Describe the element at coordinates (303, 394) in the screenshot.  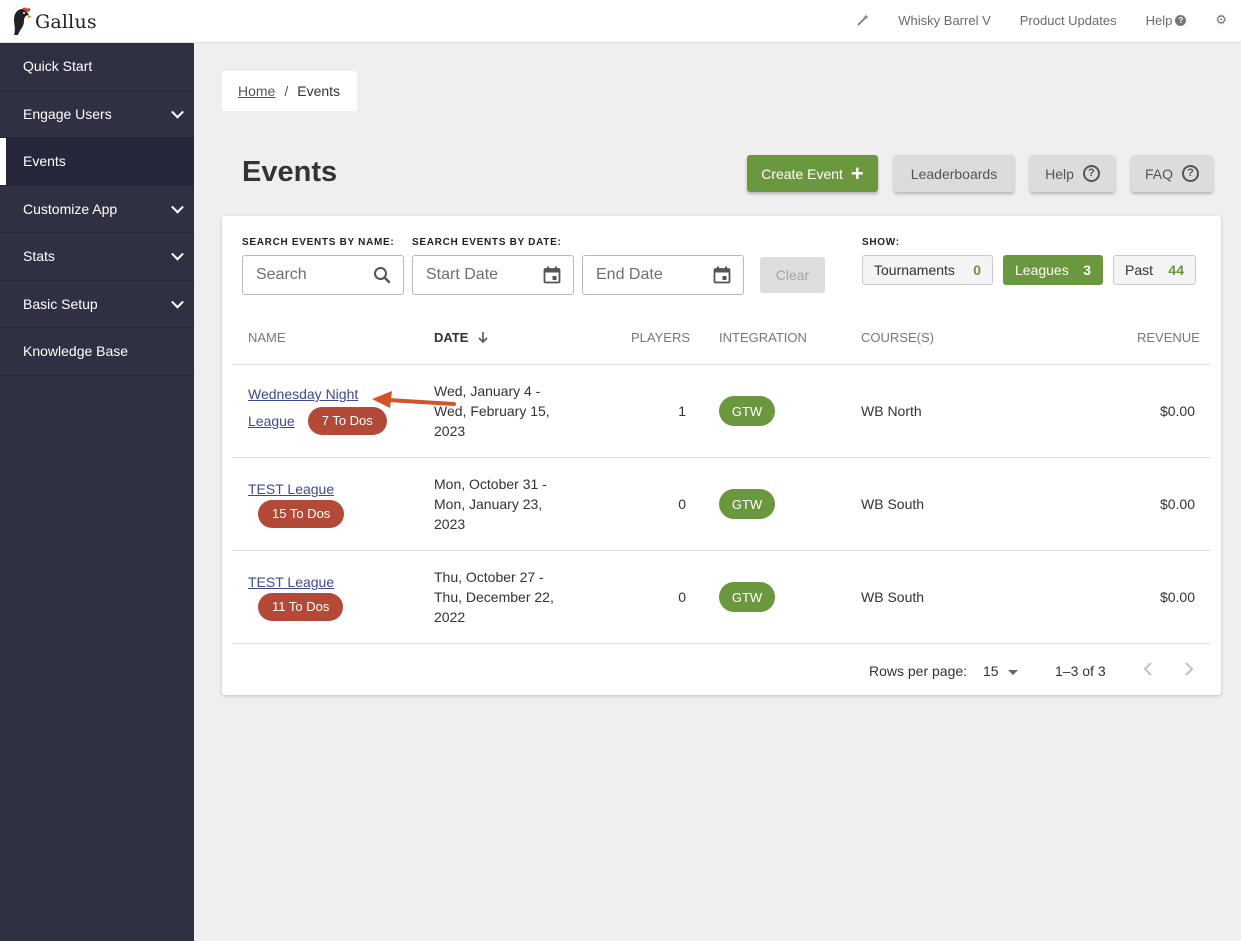
I see `event-name-link: Wednesday Night` at that location.